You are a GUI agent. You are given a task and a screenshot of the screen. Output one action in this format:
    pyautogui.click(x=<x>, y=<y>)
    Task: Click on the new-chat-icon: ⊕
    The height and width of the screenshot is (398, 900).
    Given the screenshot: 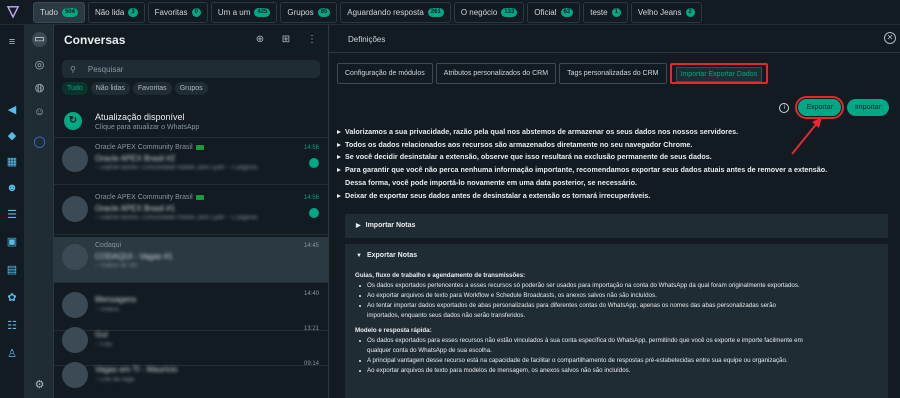 What is the action you would take?
    pyautogui.click(x=260, y=40)
    